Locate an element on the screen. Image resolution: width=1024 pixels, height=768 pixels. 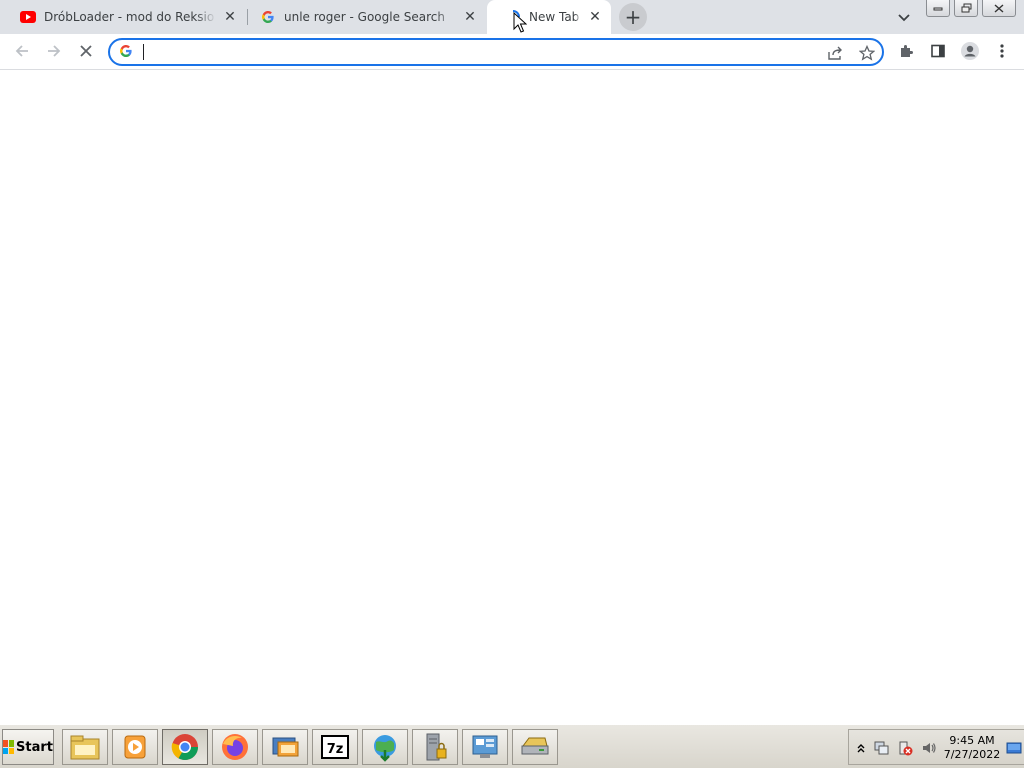
network-icon is located at coordinates (881, 748).